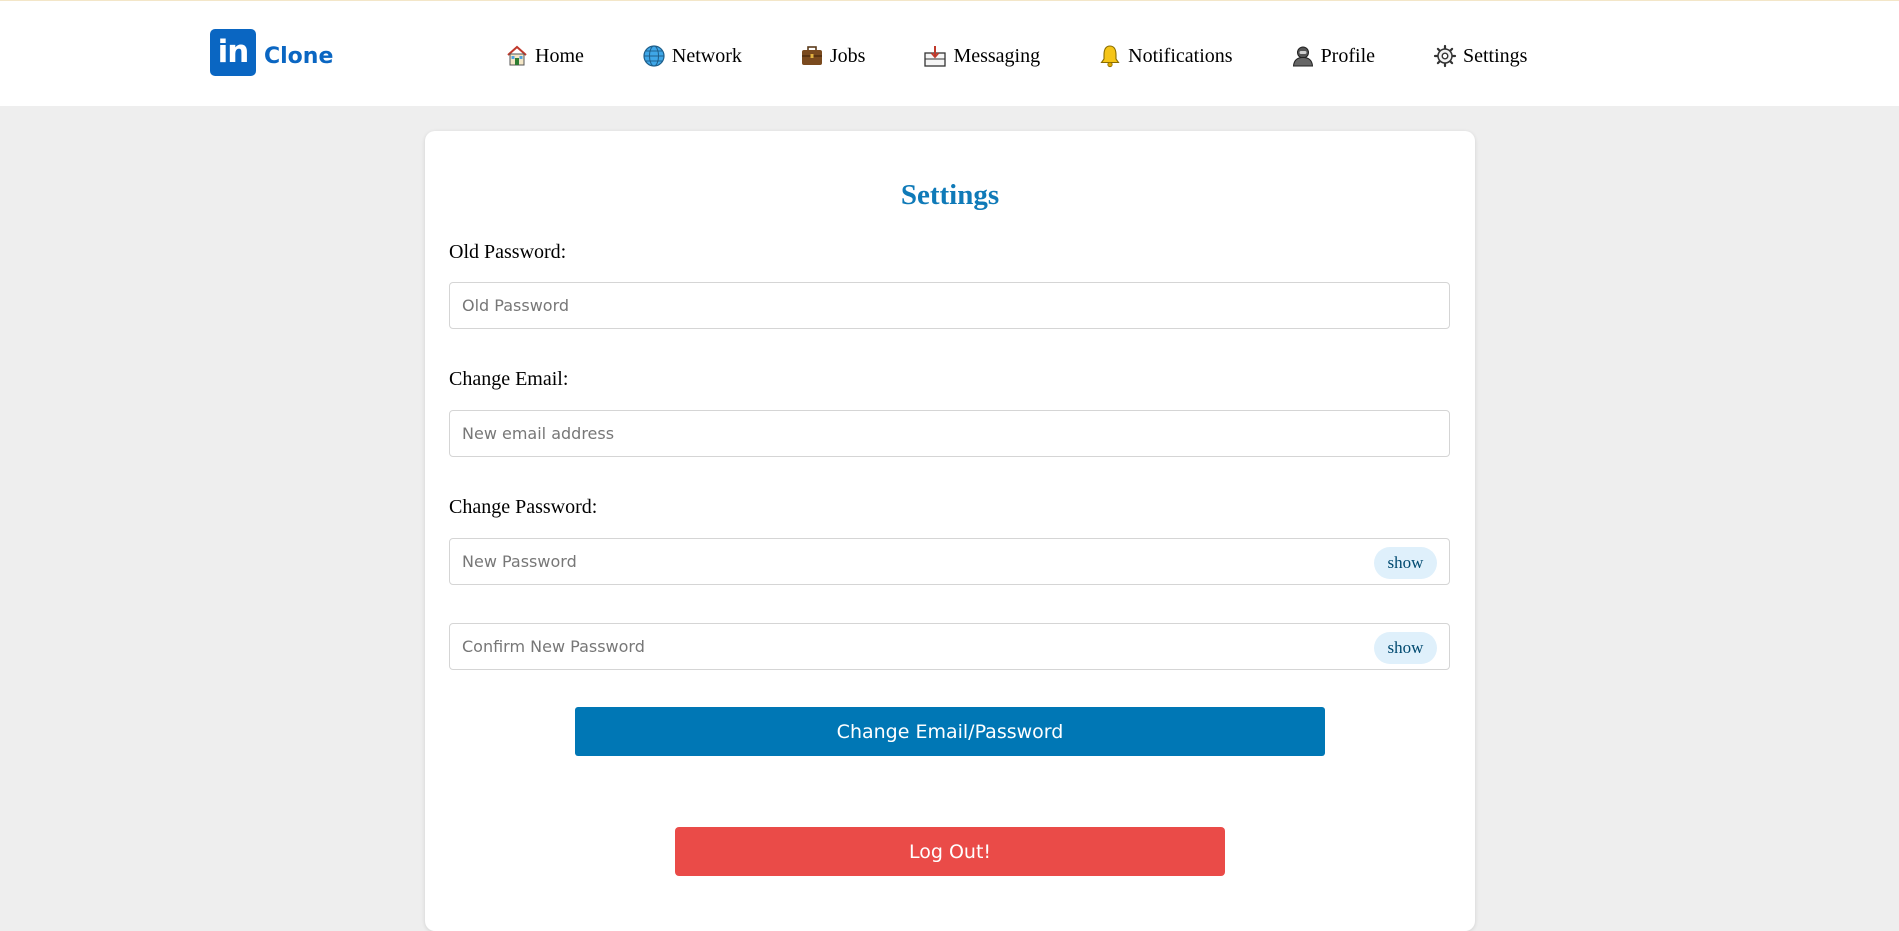 The image size is (1899, 931). Describe the element at coordinates (706, 55) in the screenshot. I see `nav-item-label: Network` at that location.